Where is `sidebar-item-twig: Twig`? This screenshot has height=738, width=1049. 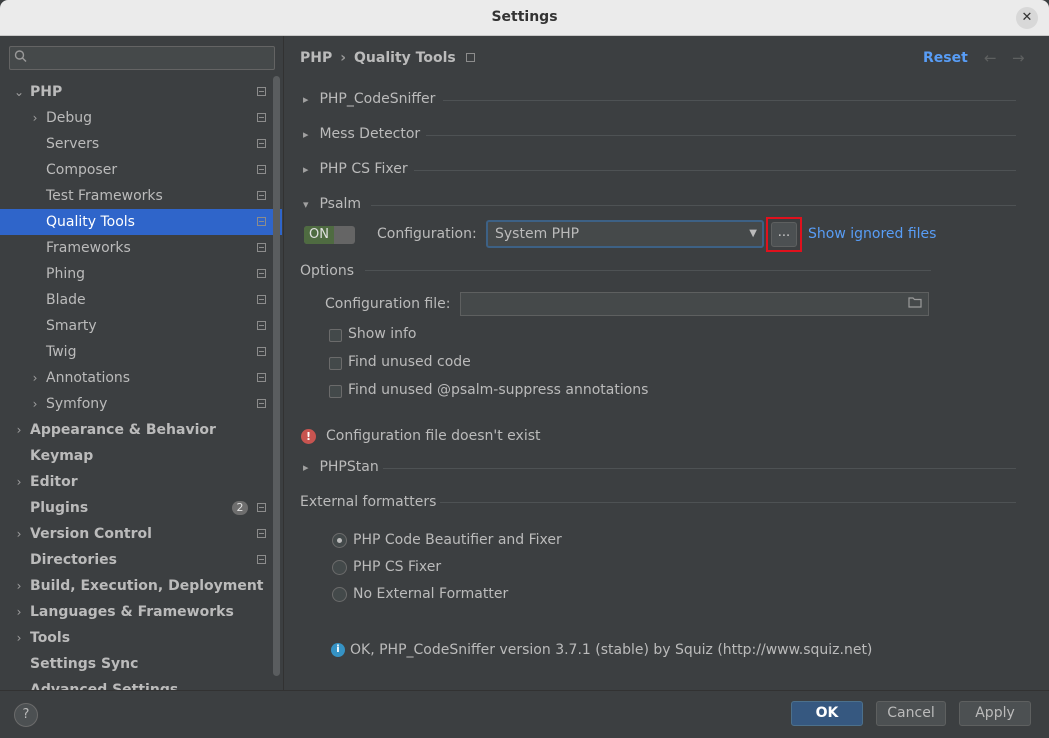
sidebar-item-twig: Twig is located at coordinates (141, 352).